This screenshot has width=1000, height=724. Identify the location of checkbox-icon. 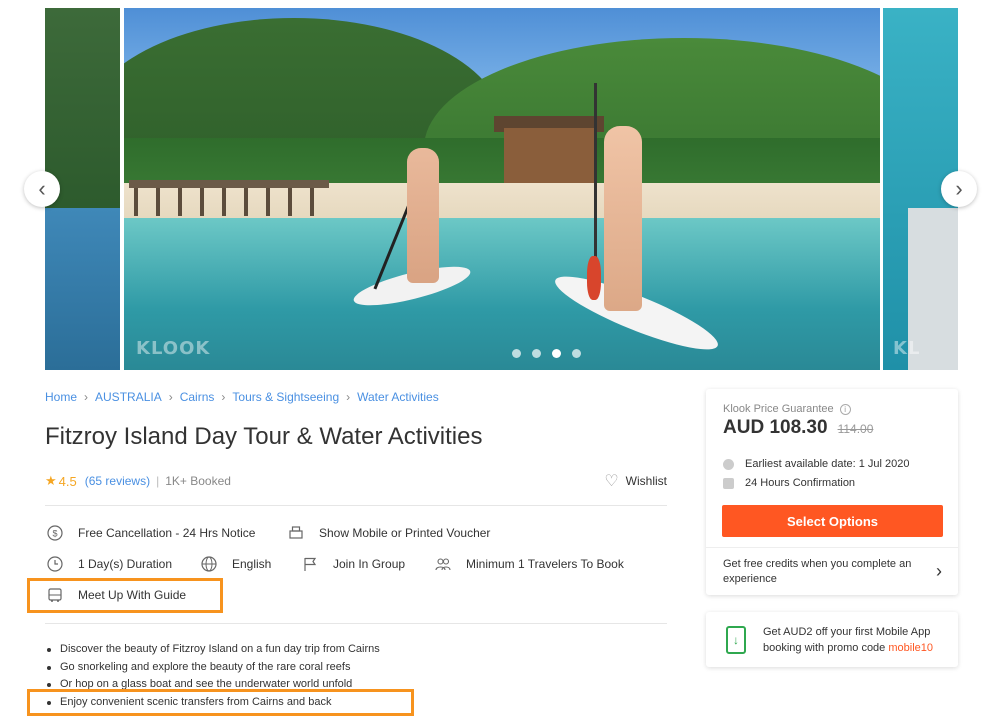
(728, 483).